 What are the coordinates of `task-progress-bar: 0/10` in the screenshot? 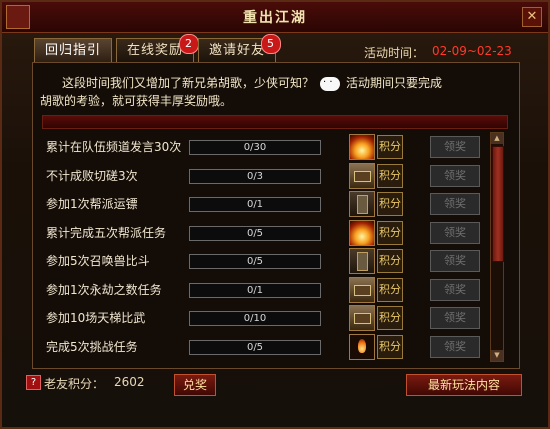 It's located at (255, 318).